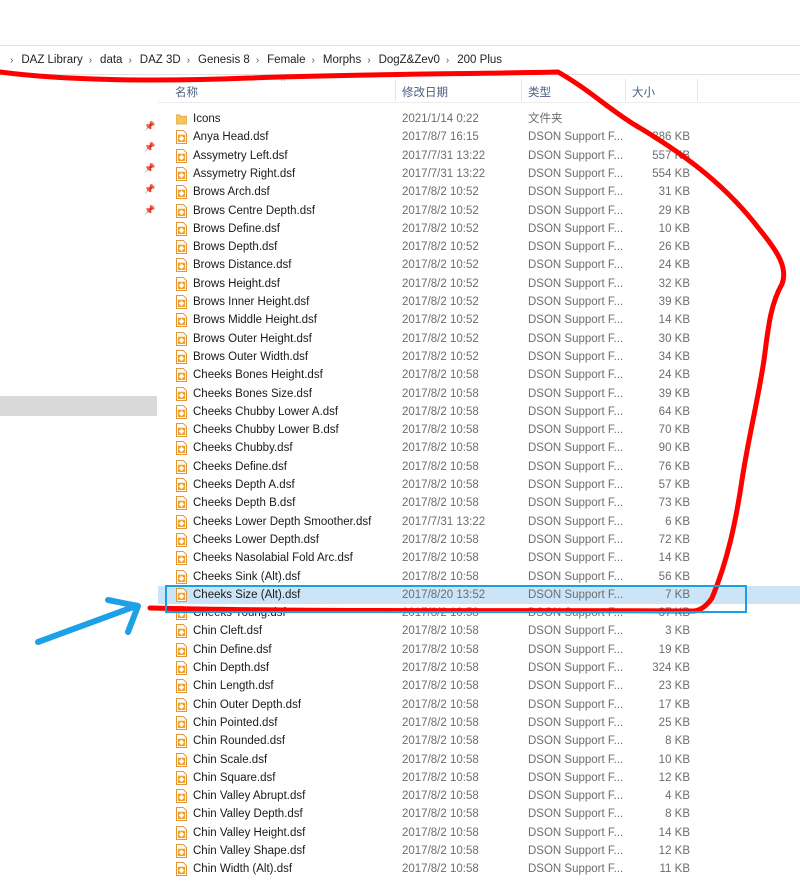  I want to click on breadcrumb-item: › Female, so click(278, 60).